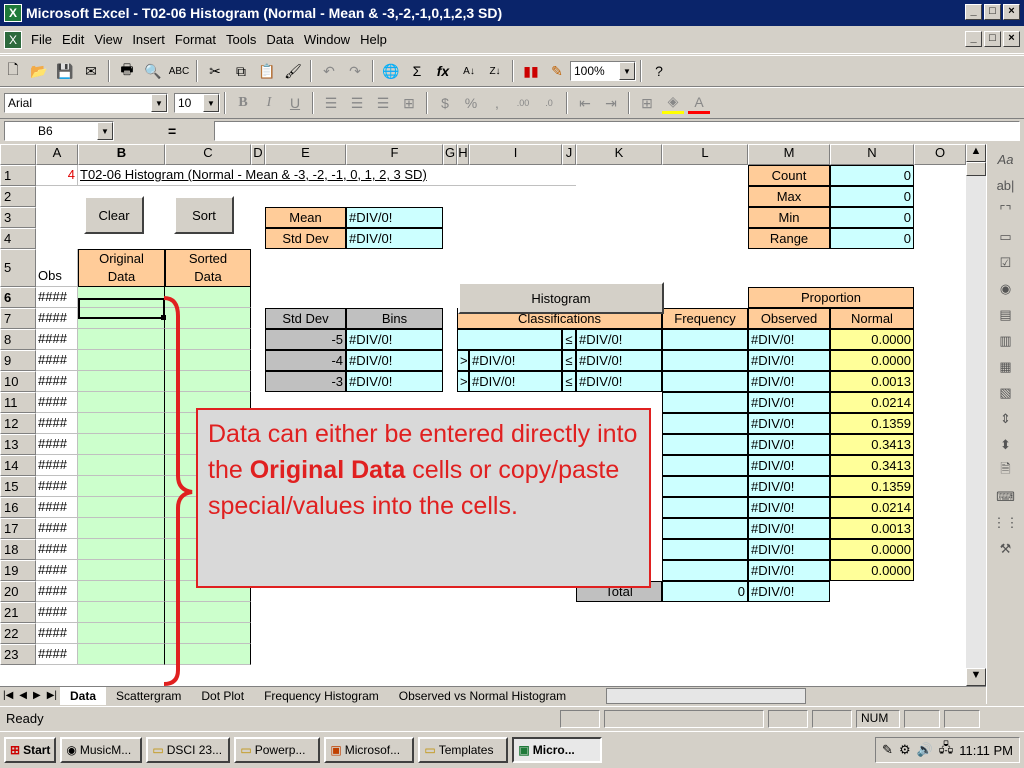 Image resolution: width=1024 pixels, height=768 pixels. I want to click on class-gt: >, so click(463, 360).